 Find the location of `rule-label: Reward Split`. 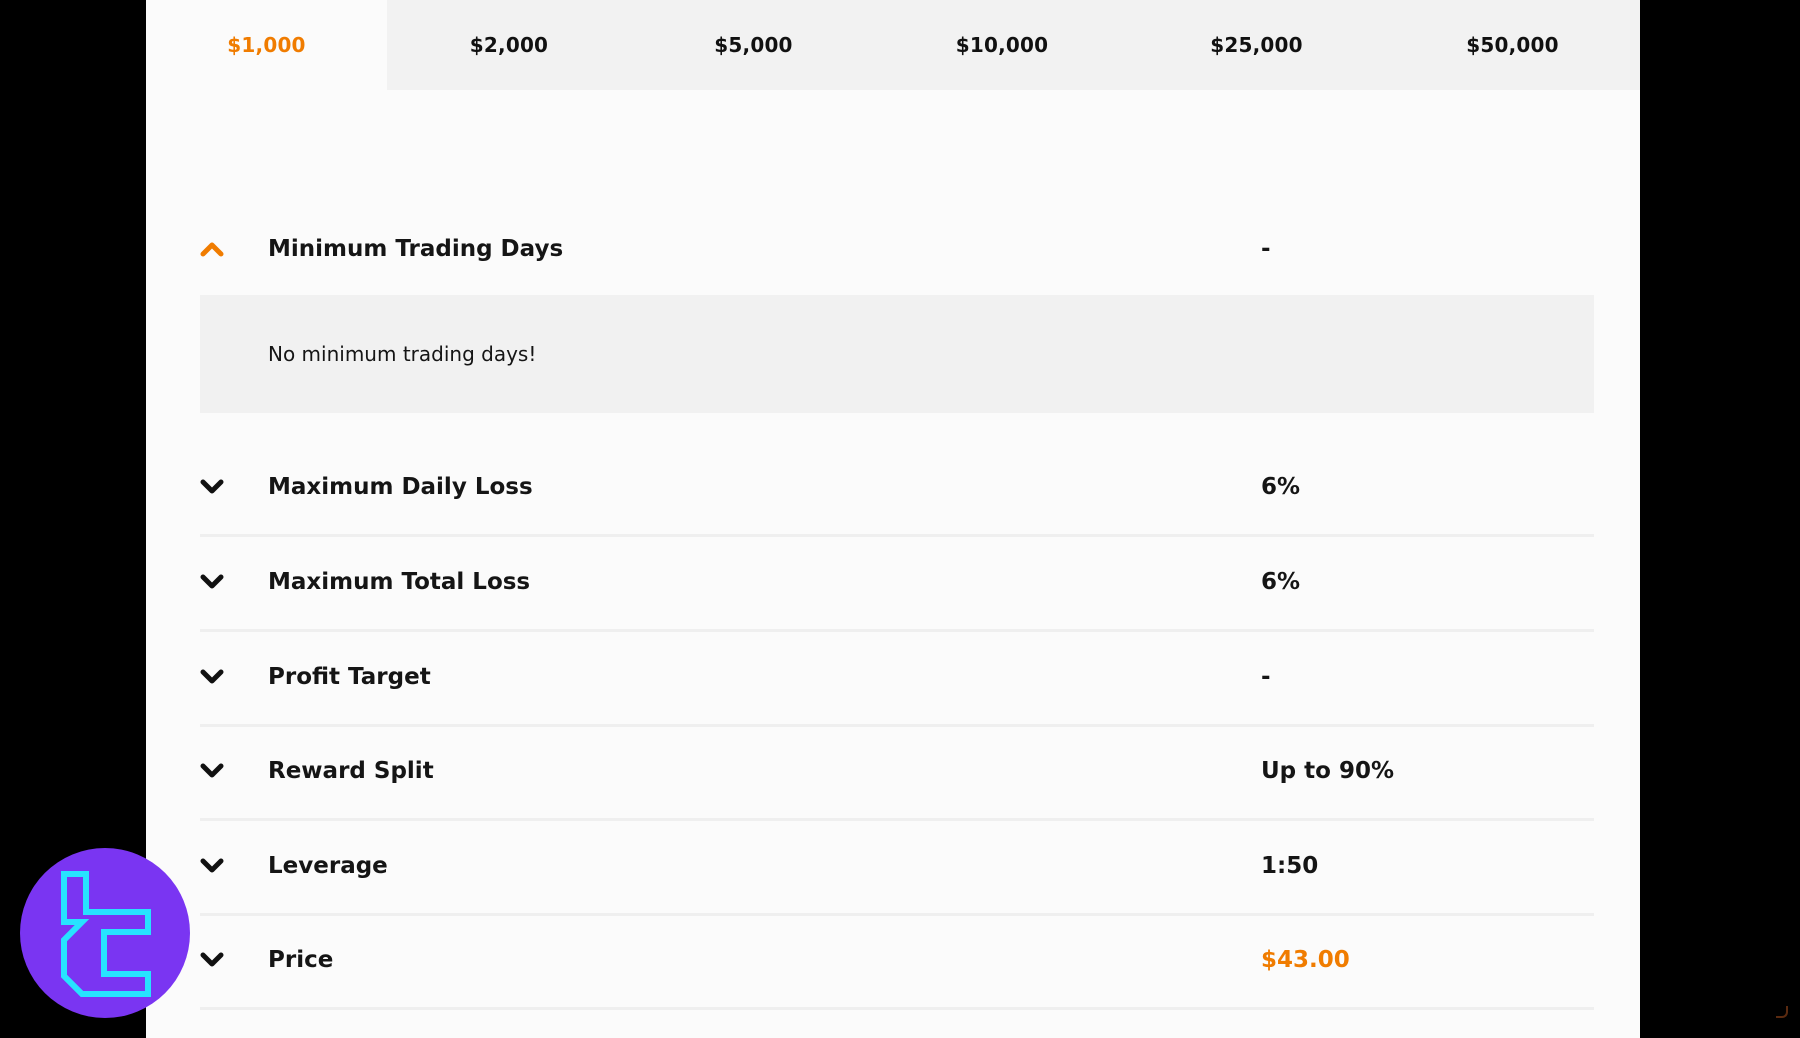

rule-label: Reward Split is located at coordinates (351, 771).